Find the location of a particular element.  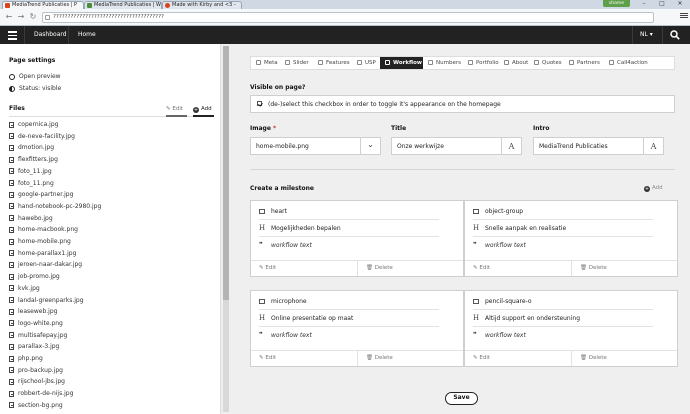

add-milestone-button: + Add is located at coordinates (653, 188).